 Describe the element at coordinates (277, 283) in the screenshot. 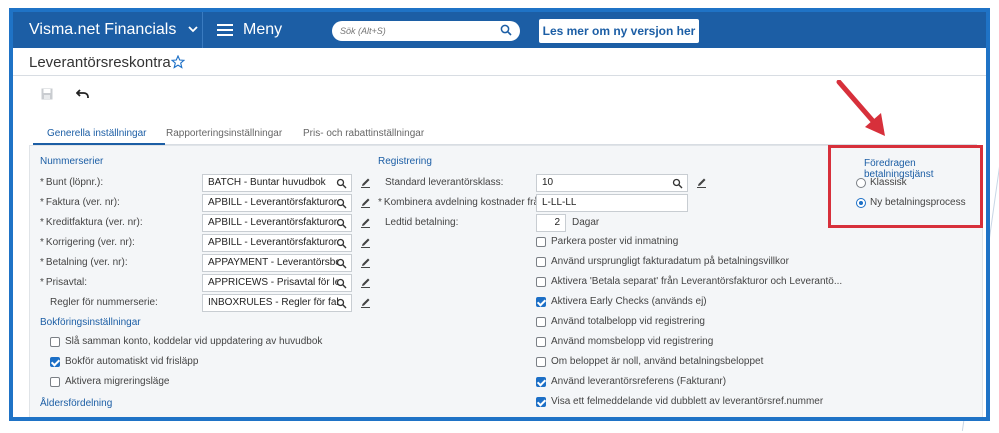

I see `price-agreement-numbering-field: APPRICEWS - Prisavtal för leve` at that location.